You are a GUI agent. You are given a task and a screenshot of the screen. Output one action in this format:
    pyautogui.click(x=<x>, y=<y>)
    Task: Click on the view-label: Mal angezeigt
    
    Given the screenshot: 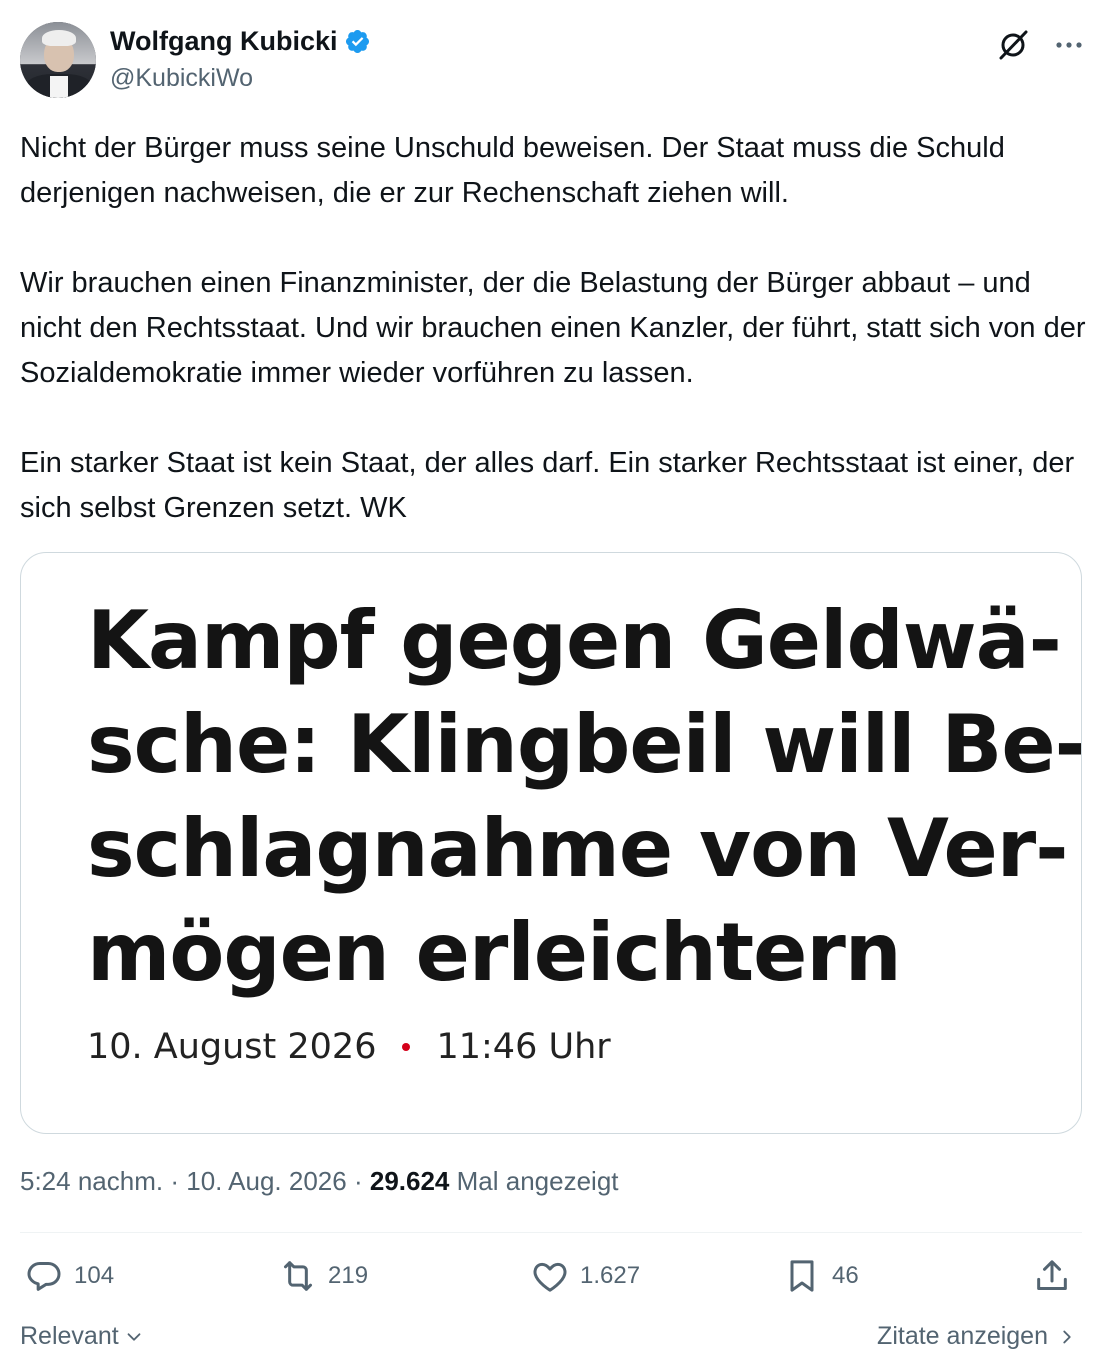 What is the action you would take?
    pyautogui.click(x=537, y=1181)
    